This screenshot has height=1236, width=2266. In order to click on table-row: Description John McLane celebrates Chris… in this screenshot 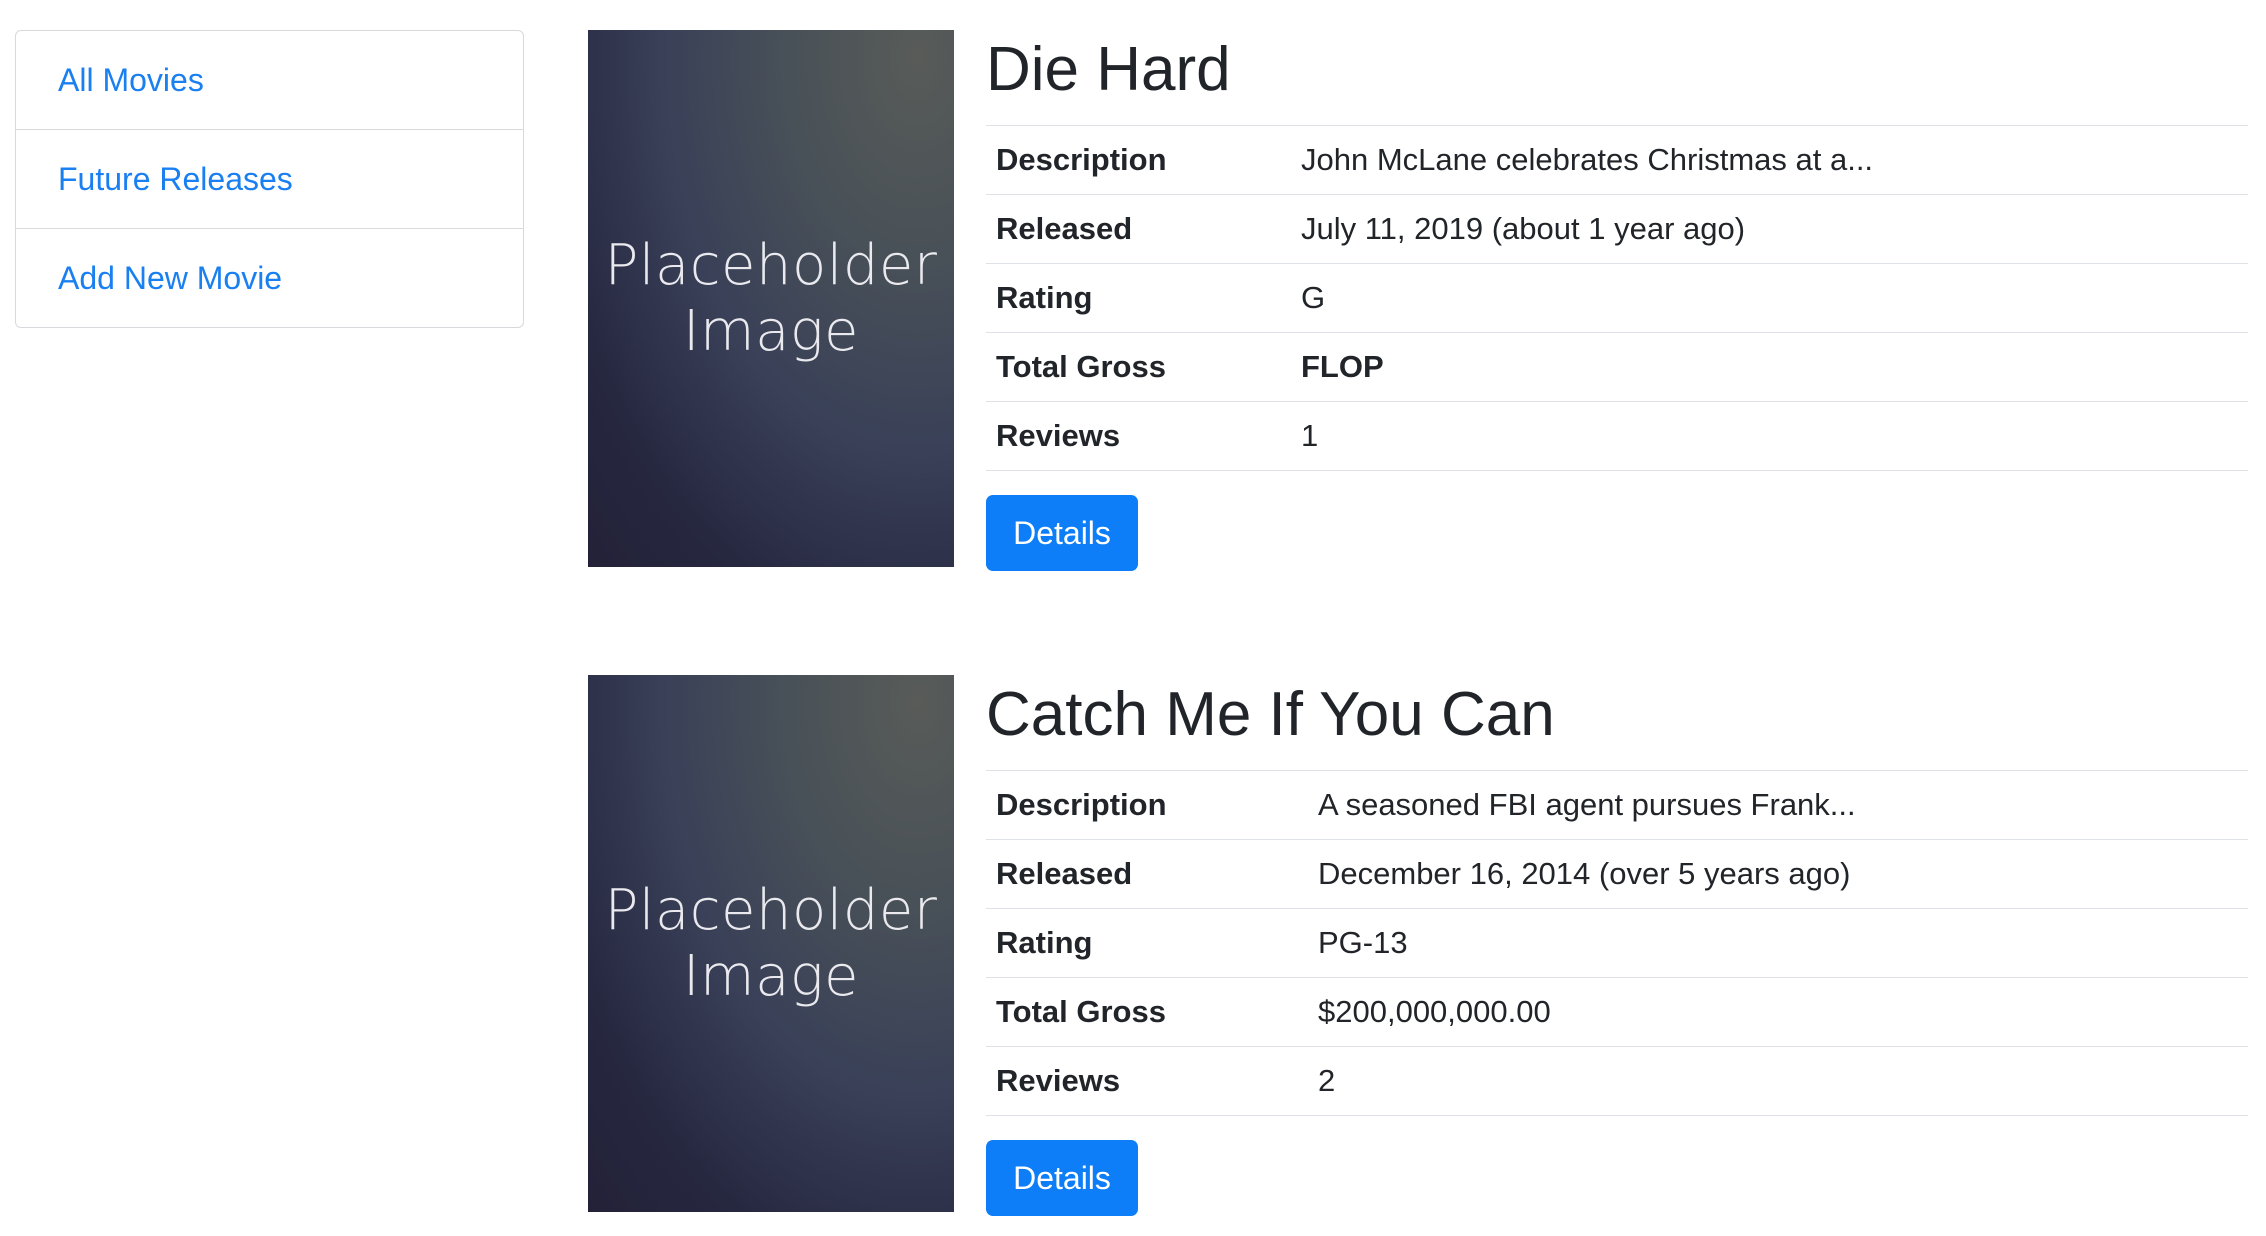, I will do `click(1617, 160)`.